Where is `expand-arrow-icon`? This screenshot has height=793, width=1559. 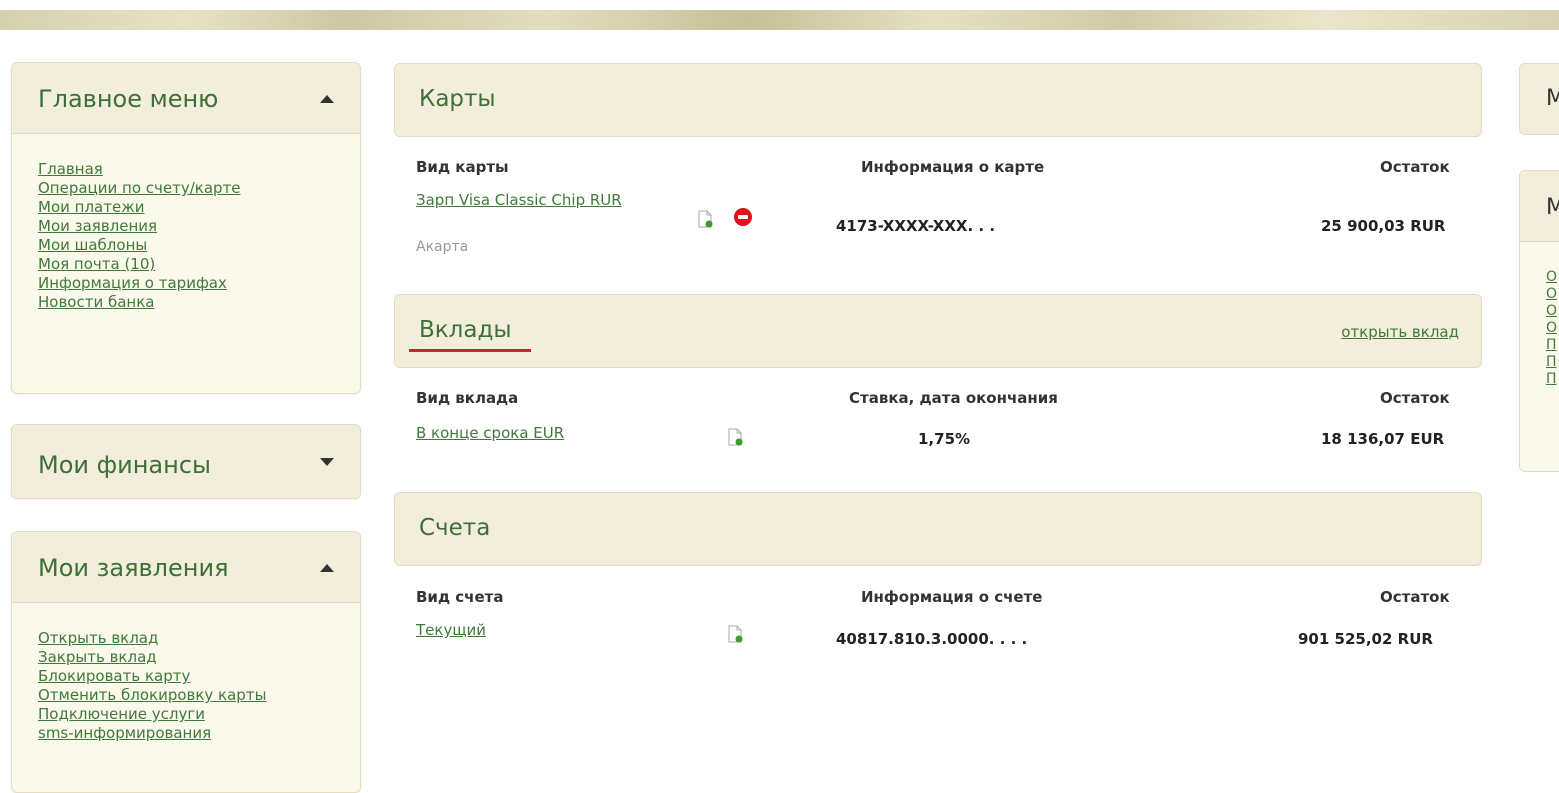
expand-arrow-icon is located at coordinates (327, 462).